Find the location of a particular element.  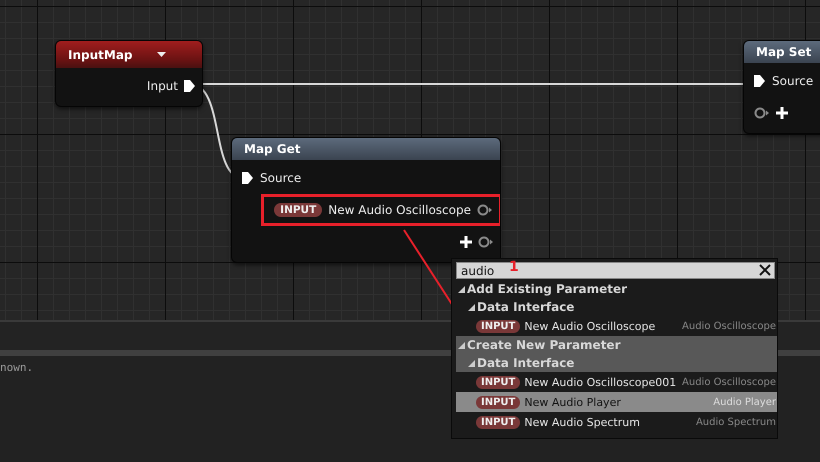

node-title: Map Set is located at coordinates (784, 52).